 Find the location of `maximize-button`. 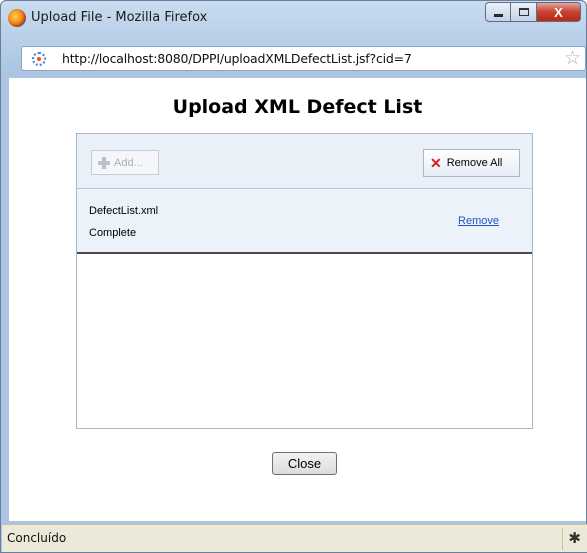

maximize-button is located at coordinates (524, 12).